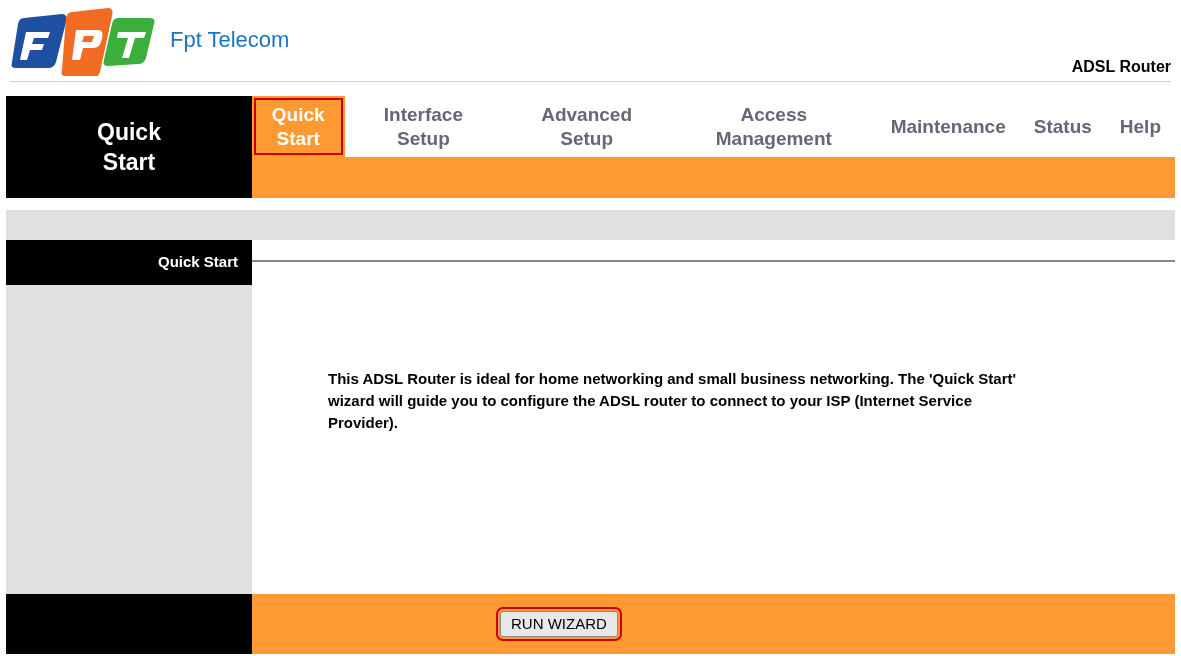  I want to click on brand-name: Fpt Telecom, so click(230, 40).